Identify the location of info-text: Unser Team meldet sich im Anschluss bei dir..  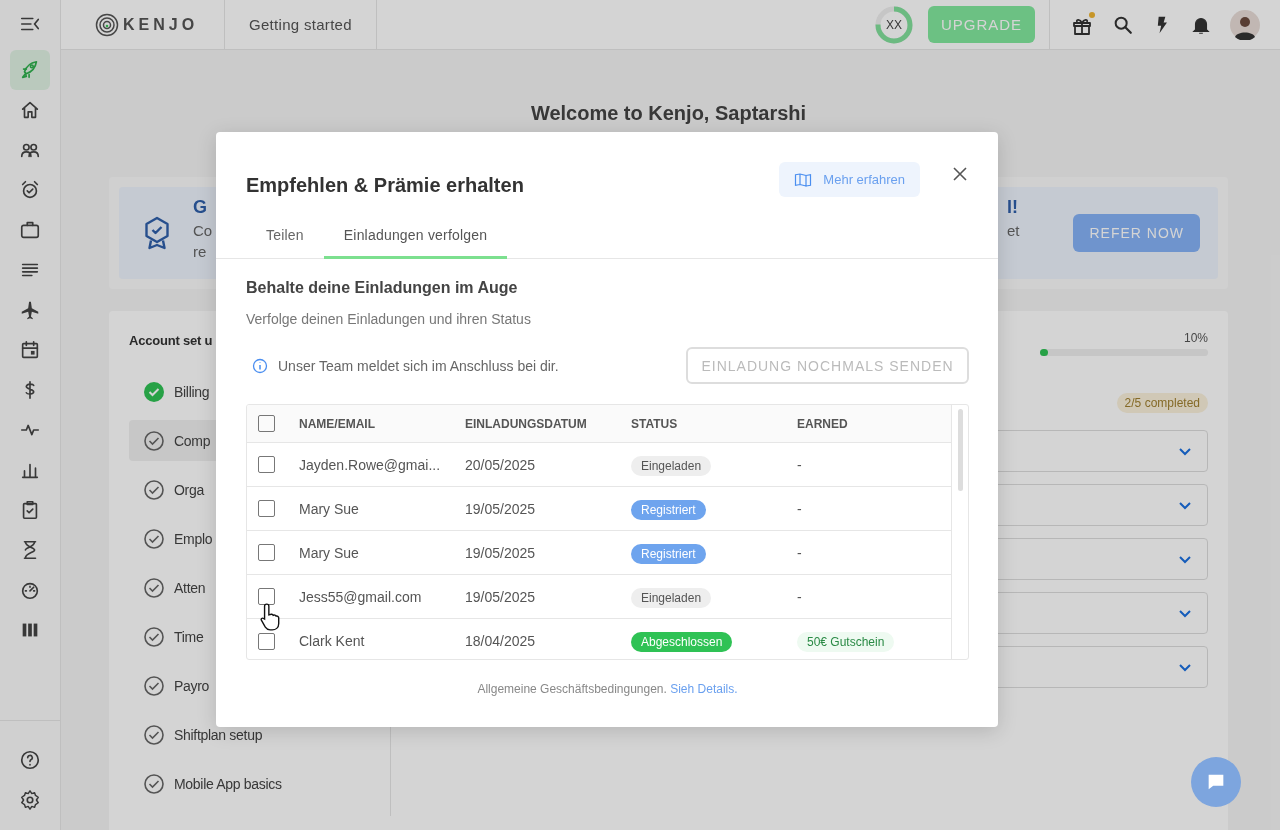
(418, 365).